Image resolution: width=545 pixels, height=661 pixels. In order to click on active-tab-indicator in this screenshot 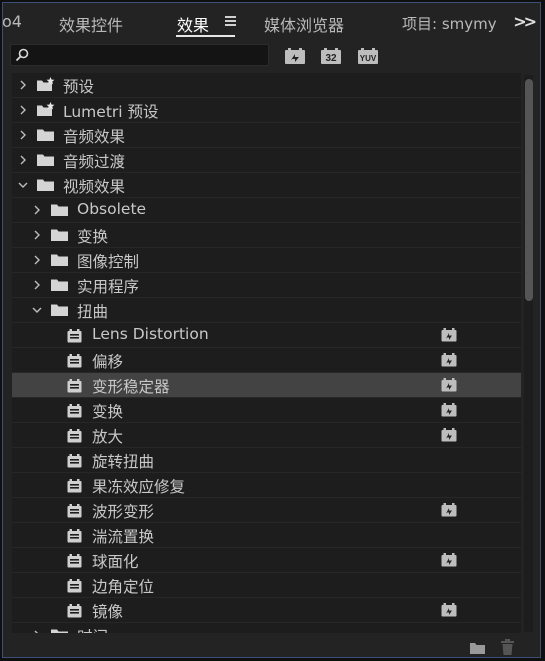, I will do `click(205, 36)`.